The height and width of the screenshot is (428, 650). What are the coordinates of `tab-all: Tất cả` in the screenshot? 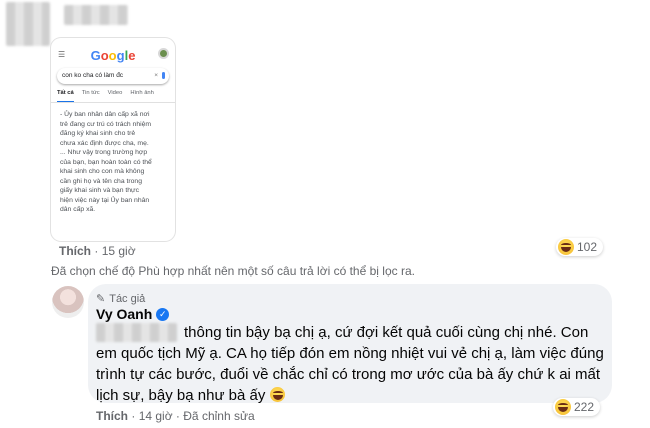 It's located at (65, 96).